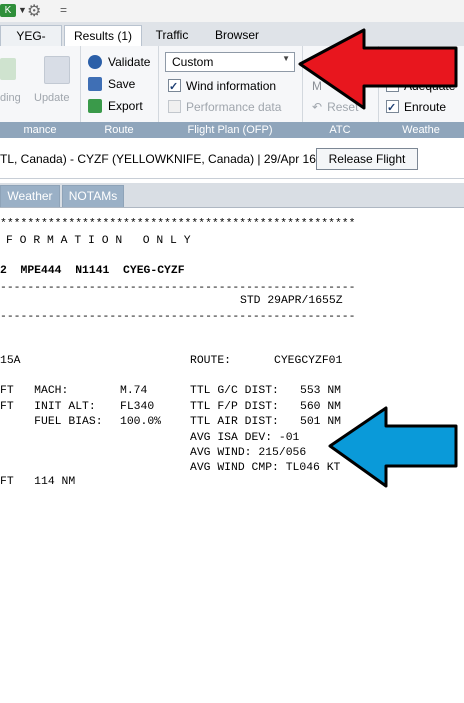 The height and width of the screenshot is (703, 464). I want to click on export-button: Export, so click(115, 106).